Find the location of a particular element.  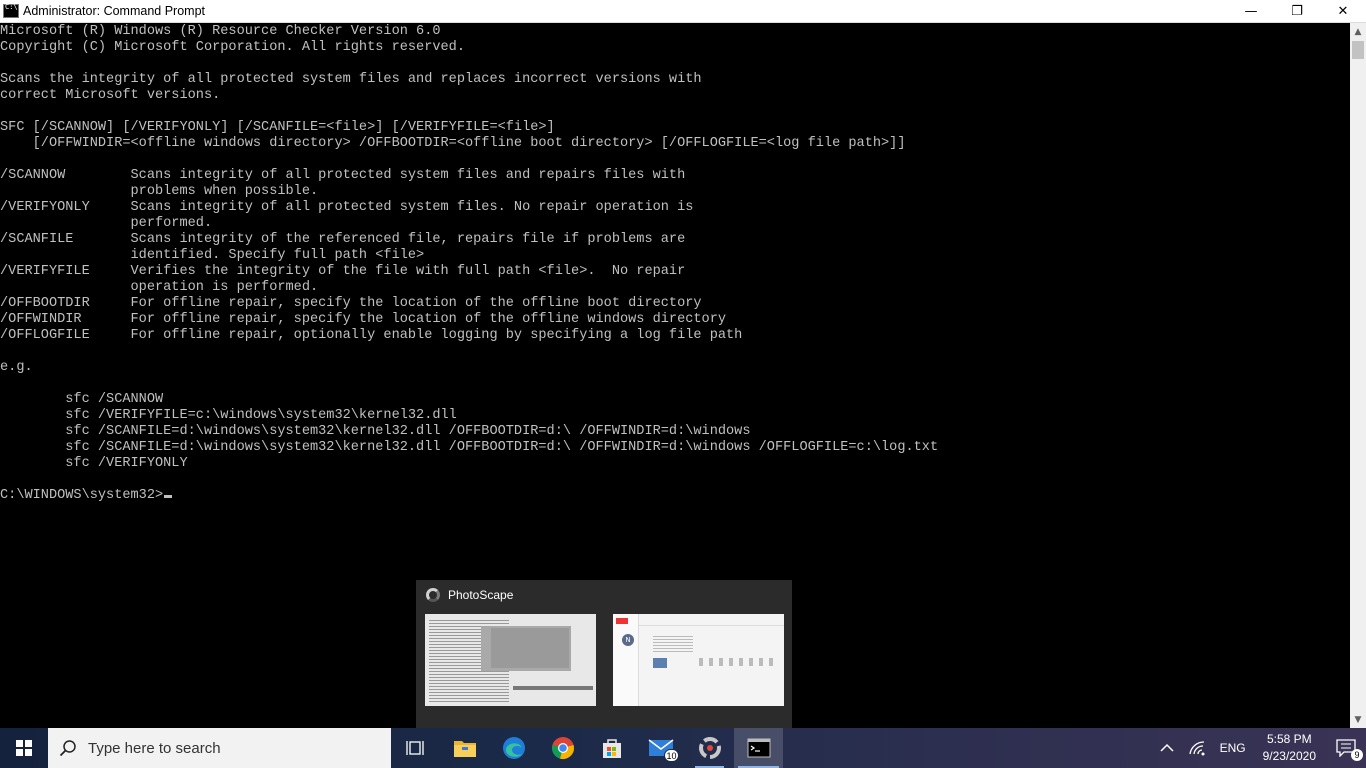

console-line: correct Microsoft versions. is located at coordinates (110, 95).